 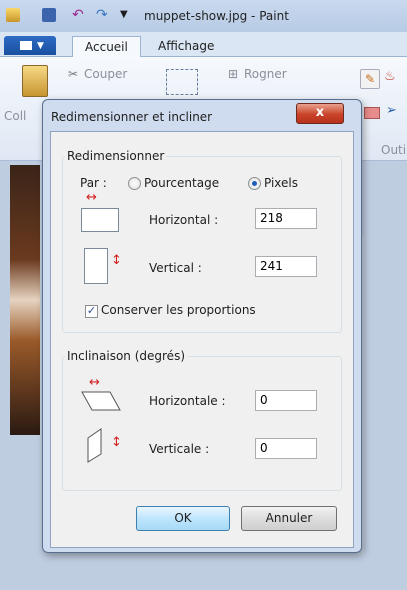 What do you see at coordinates (178, 310) in the screenshot?
I see `keep-proportions-label: Conserver les proportions` at bounding box center [178, 310].